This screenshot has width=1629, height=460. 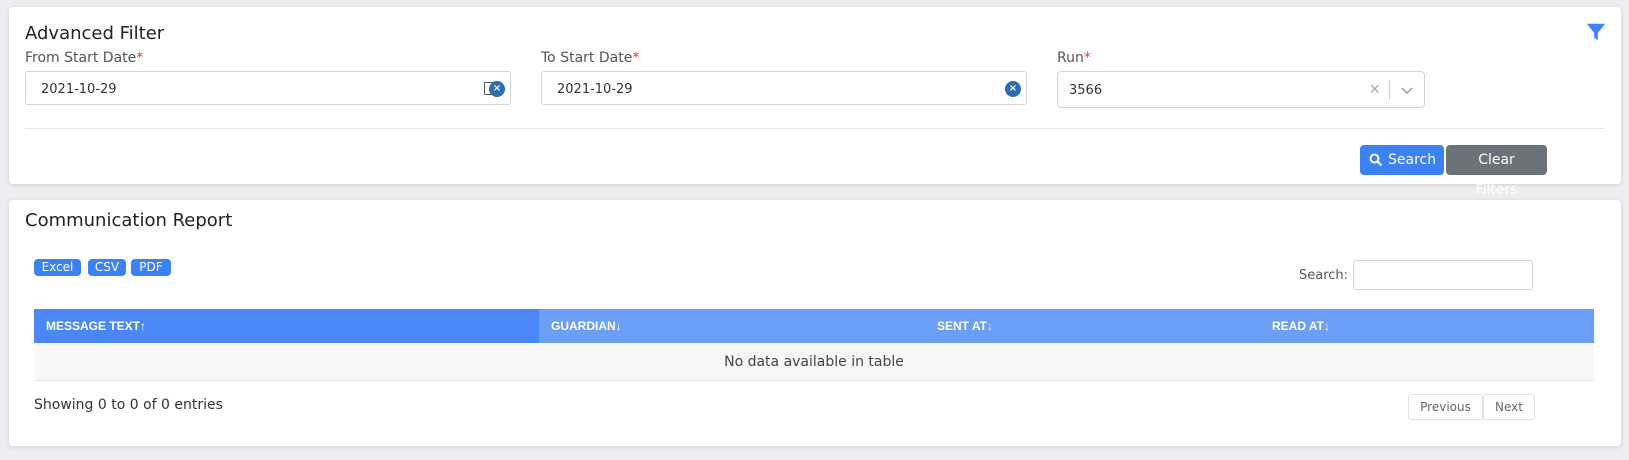 I want to click on report-title: Communication Report, so click(x=129, y=220).